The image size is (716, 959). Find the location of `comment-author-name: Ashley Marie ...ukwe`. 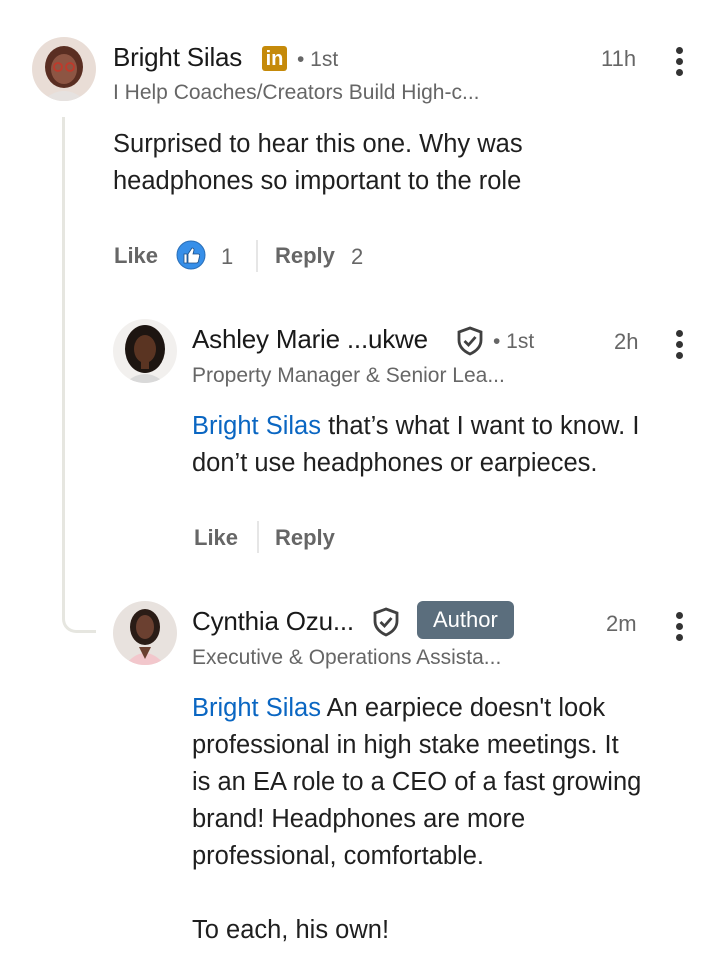

comment-author-name: Ashley Marie ...ukwe is located at coordinates (310, 339).